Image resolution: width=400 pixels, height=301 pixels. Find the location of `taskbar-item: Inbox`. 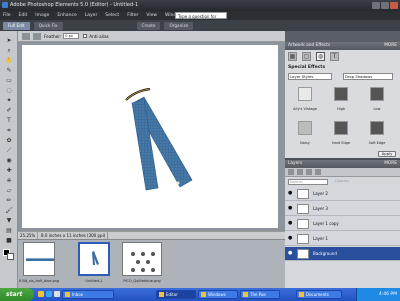

taskbar-item: Inbox is located at coordinates (88, 294).